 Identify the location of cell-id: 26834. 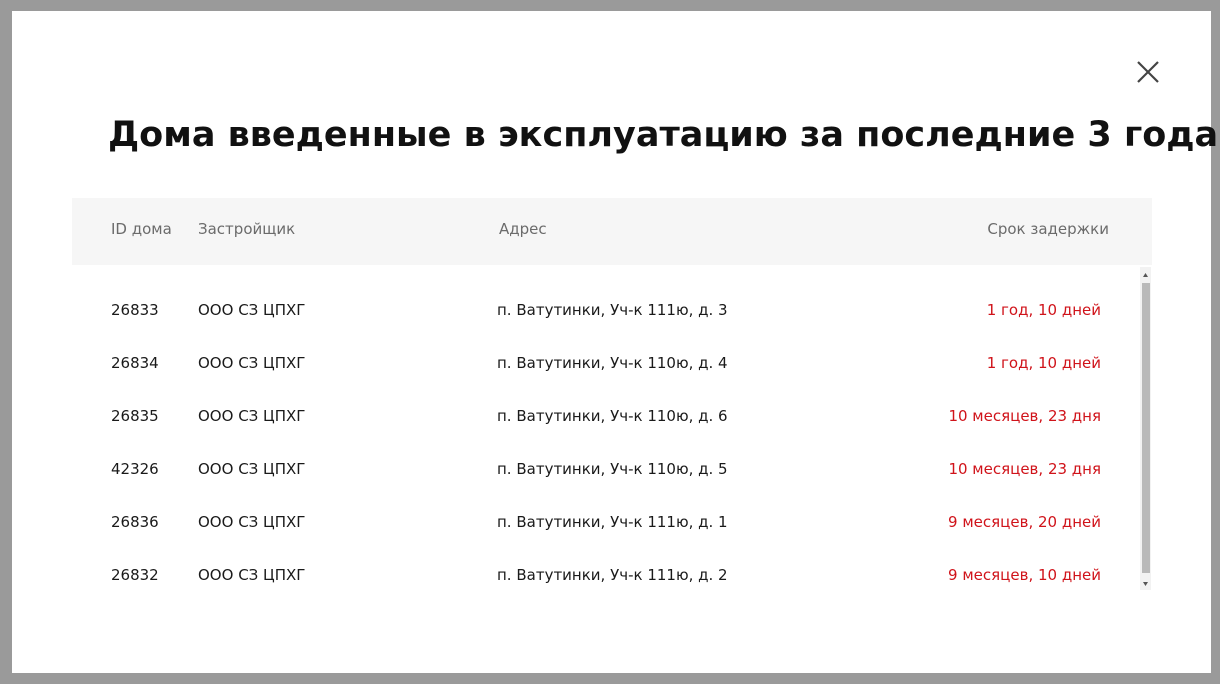
(135, 363).